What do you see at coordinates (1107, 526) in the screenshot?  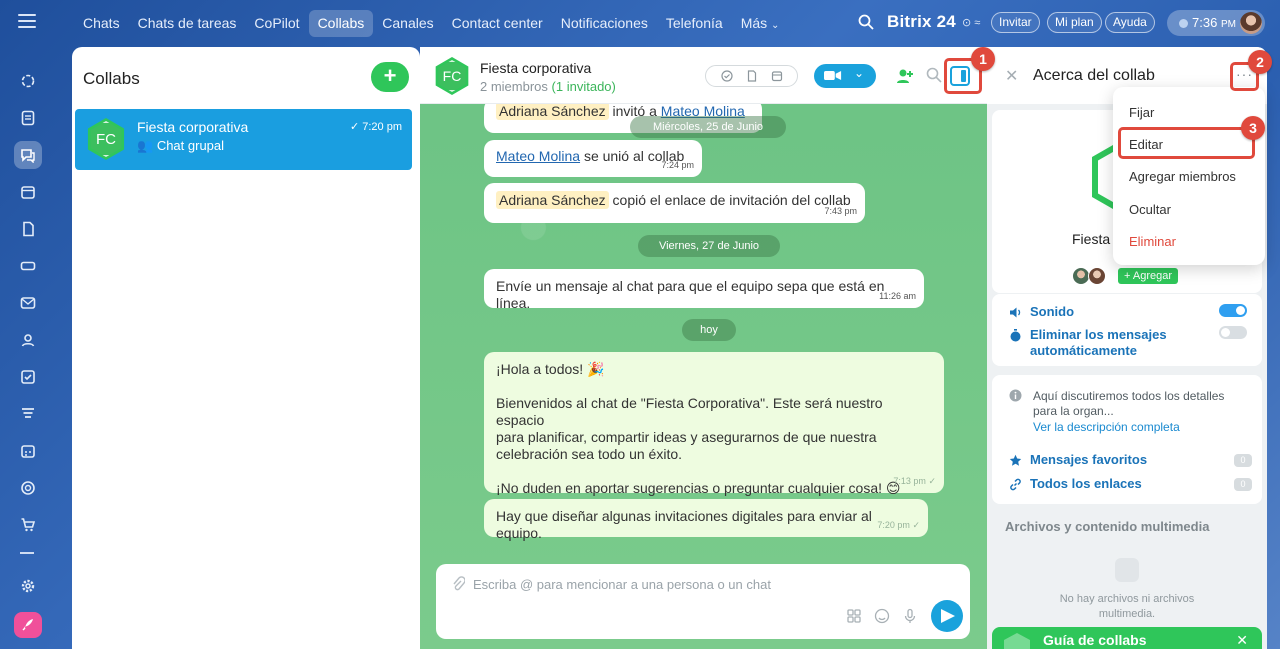 I see `files-section-title: Archivos y contenido multimedia` at bounding box center [1107, 526].